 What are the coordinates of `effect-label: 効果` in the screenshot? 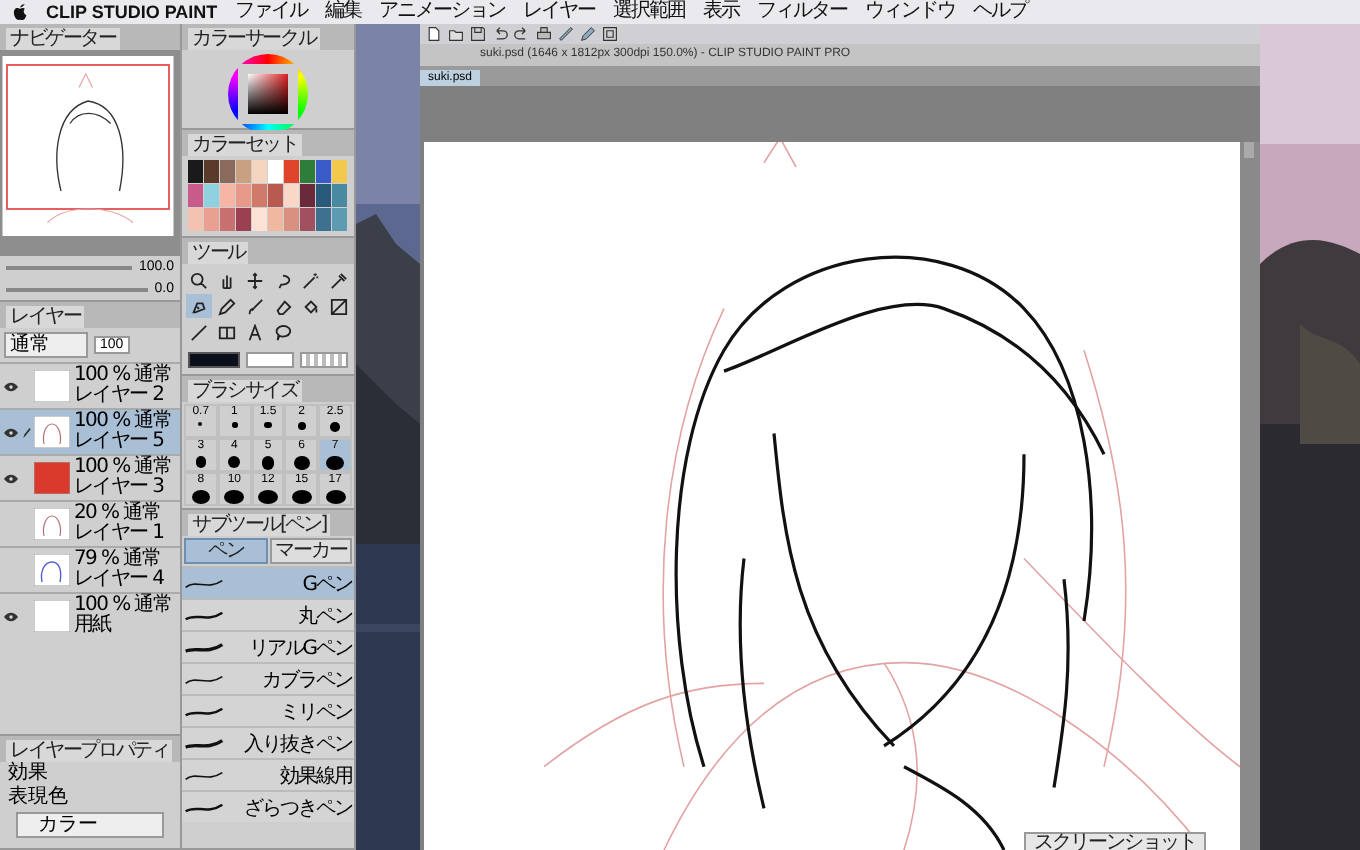 It's located at (28, 773).